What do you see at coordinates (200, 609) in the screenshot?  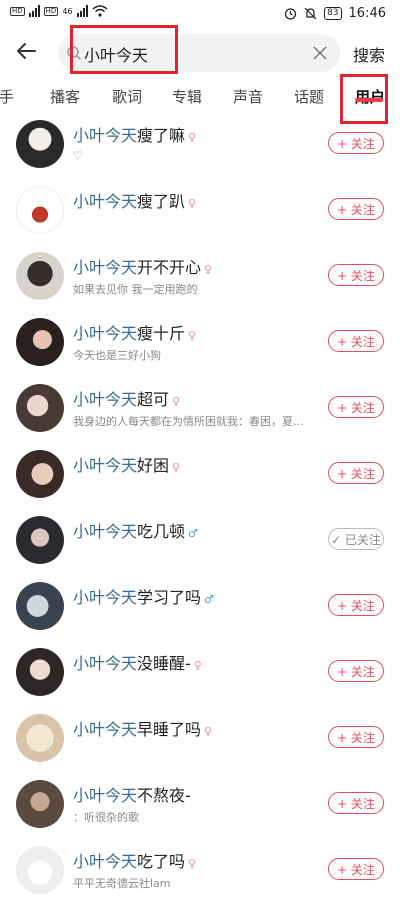 I see `user-row: 小叶今天学习了吗 ♂ + 关注` at bounding box center [200, 609].